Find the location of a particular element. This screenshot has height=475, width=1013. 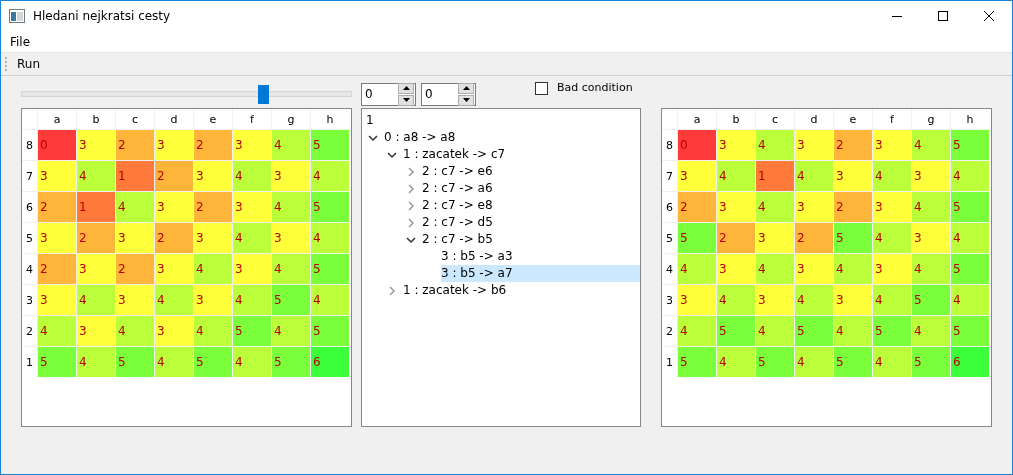

tree-item: 2 : c7 -> d5 is located at coordinates (458, 222).